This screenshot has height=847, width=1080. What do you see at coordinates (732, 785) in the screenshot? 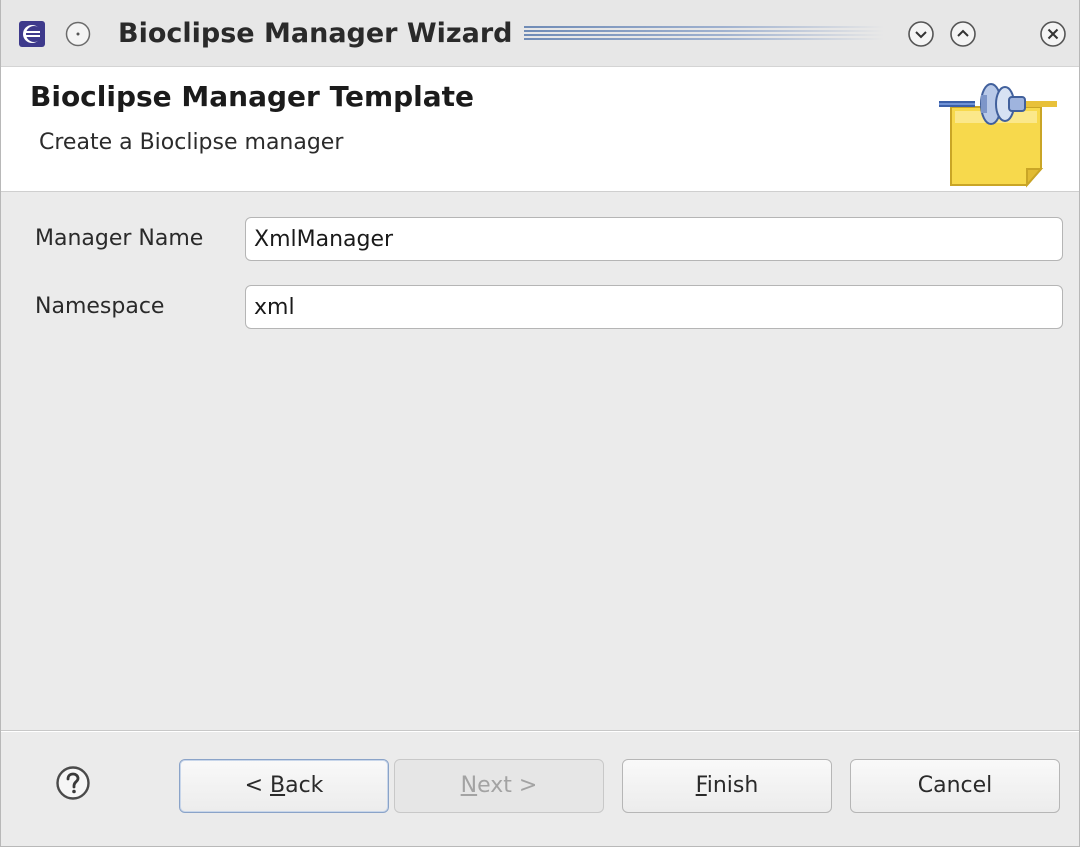
I see `finish-button-label-rest: inish` at bounding box center [732, 785].